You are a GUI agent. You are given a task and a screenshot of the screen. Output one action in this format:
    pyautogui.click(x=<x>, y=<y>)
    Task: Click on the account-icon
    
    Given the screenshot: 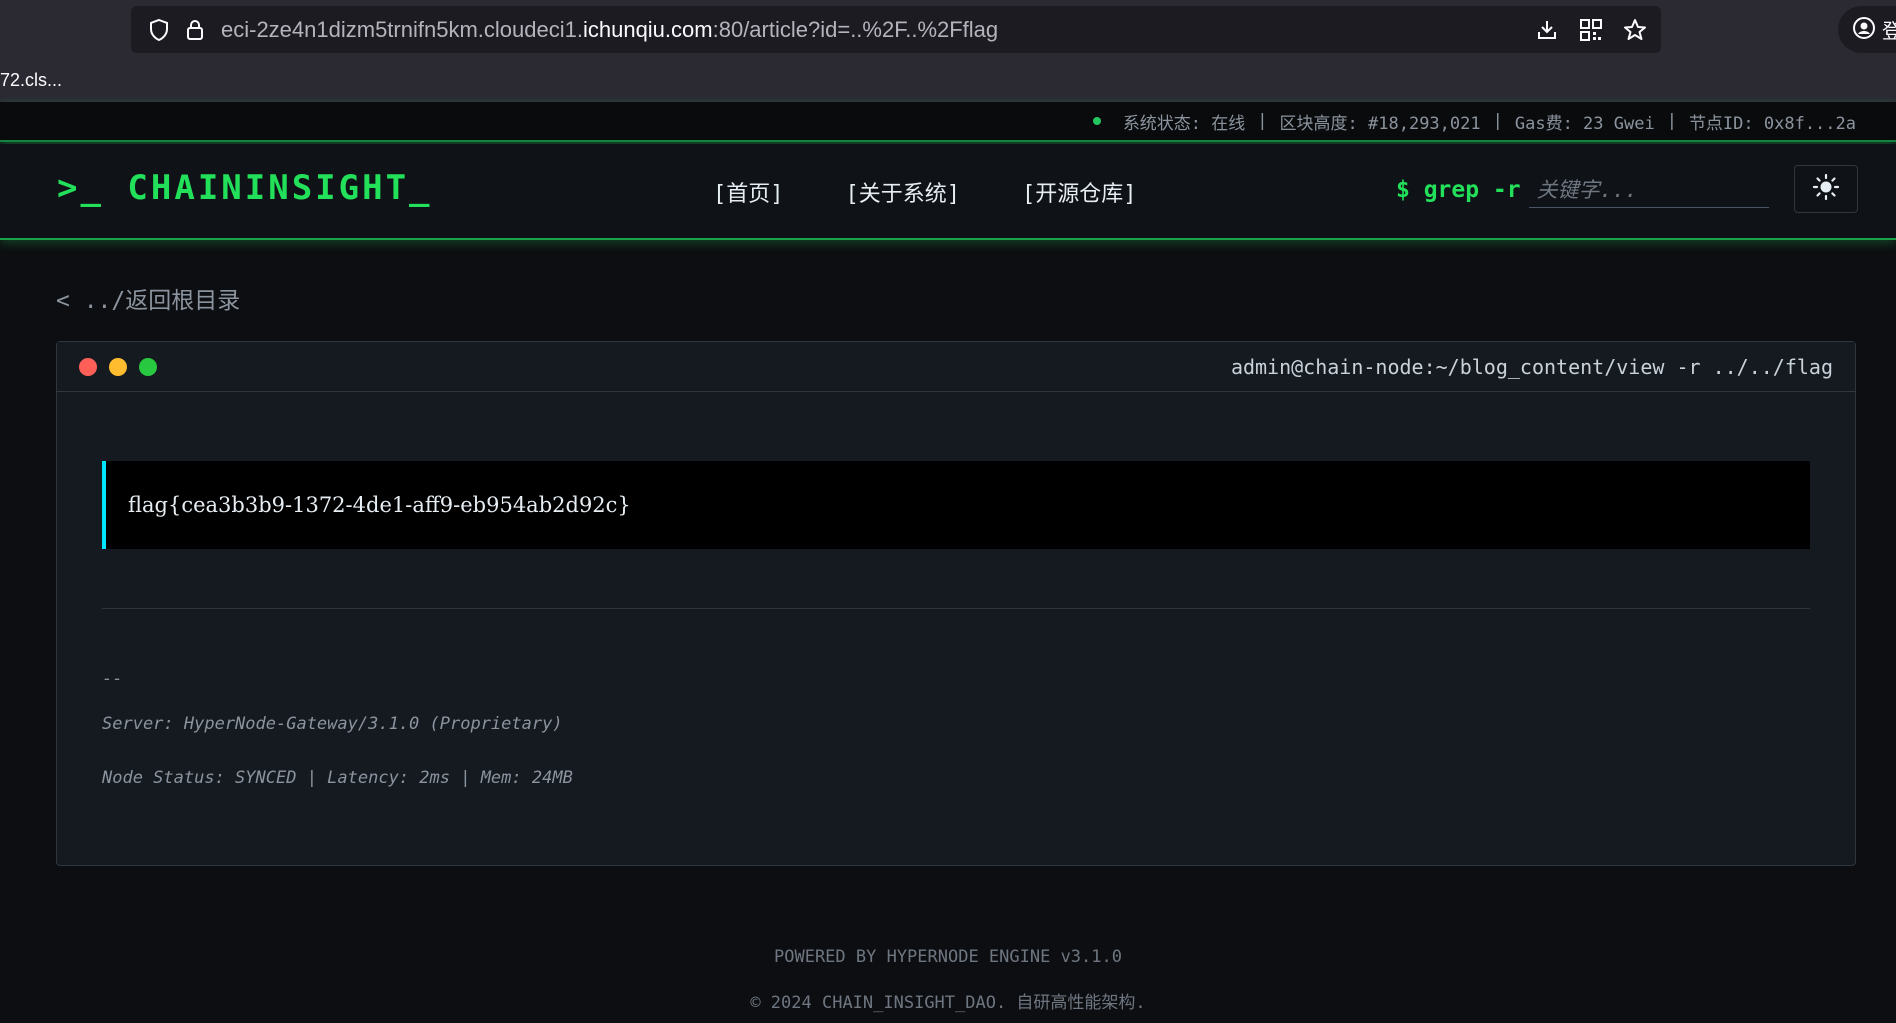 What is the action you would take?
    pyautogui.click(x=1864, y=30)
    